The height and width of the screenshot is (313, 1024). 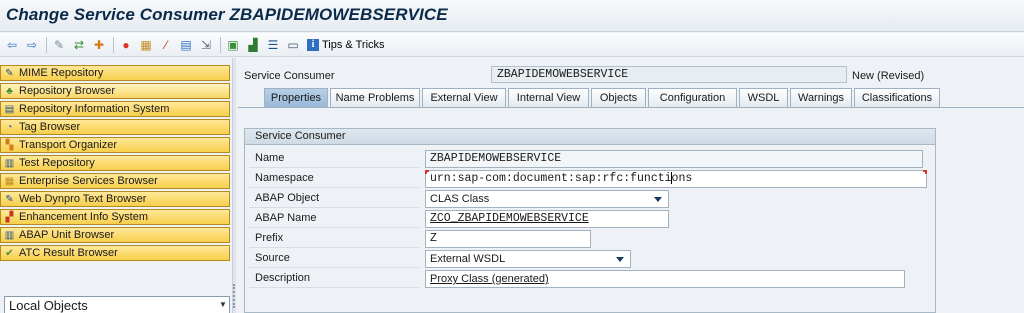 What do you see at coordinates (68, 145) in the screenshot?
I see `nav-item-label: Transport Organizer` at bounding box center [68, 145].